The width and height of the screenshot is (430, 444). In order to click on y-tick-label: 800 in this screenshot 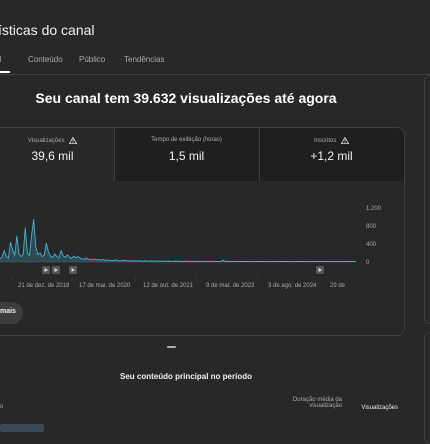, I will do `click(371, 227)`.